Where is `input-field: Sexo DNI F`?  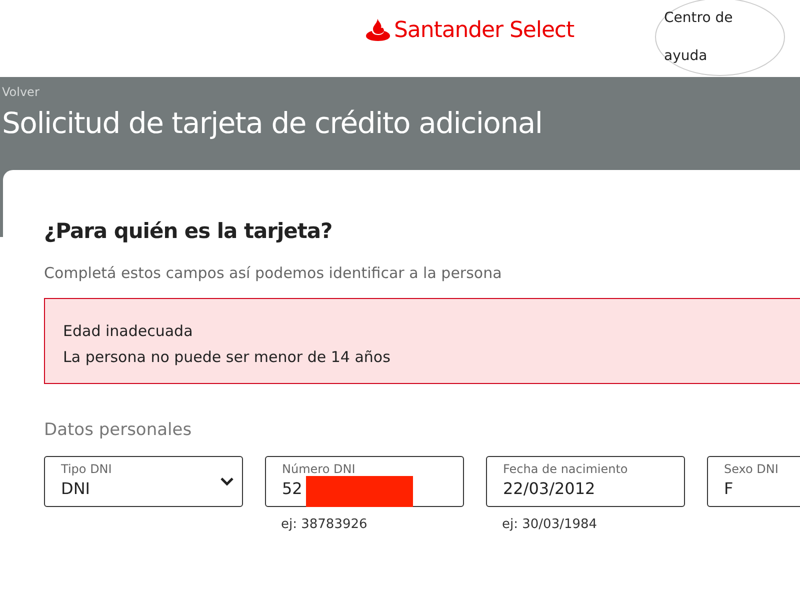 input-field: Sexo DNI F is located at coordinates (753, 481).